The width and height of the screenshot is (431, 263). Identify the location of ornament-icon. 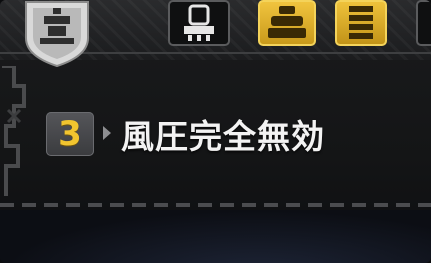
(14, 131).